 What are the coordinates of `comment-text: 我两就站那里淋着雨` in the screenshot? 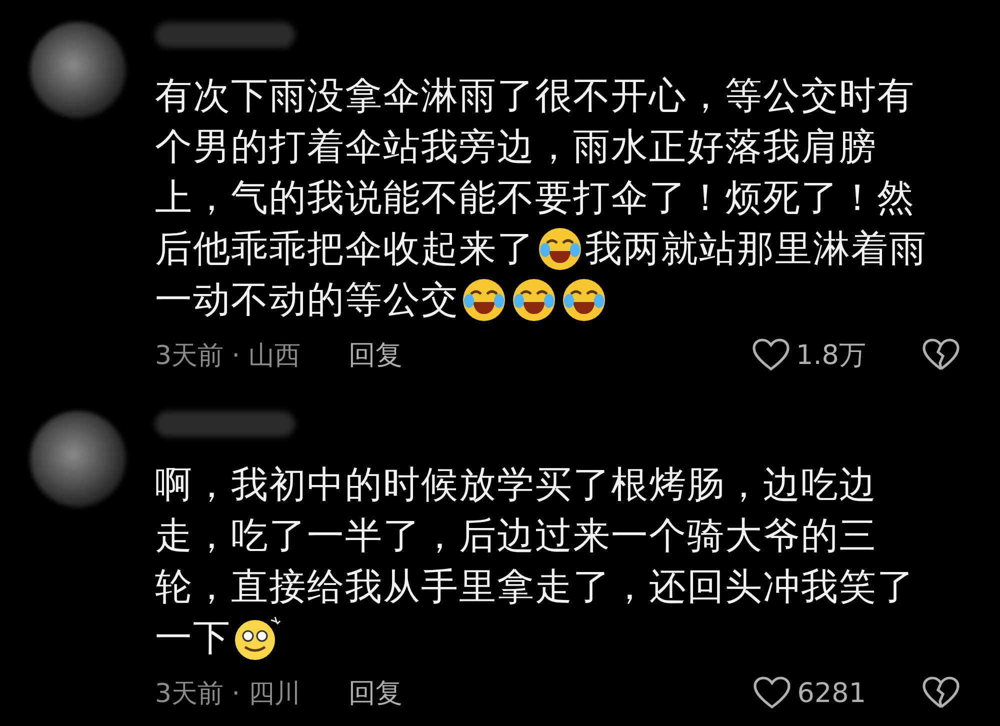 It's located at (756, 249).